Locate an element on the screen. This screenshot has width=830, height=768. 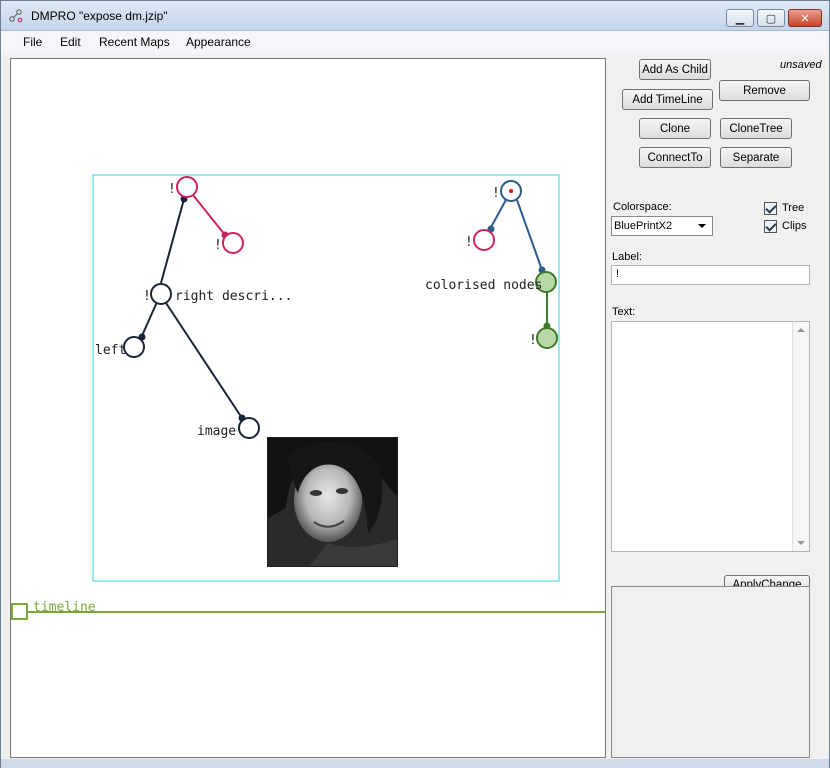
node-top-child-label: ! is located at coordinates (218, 245).